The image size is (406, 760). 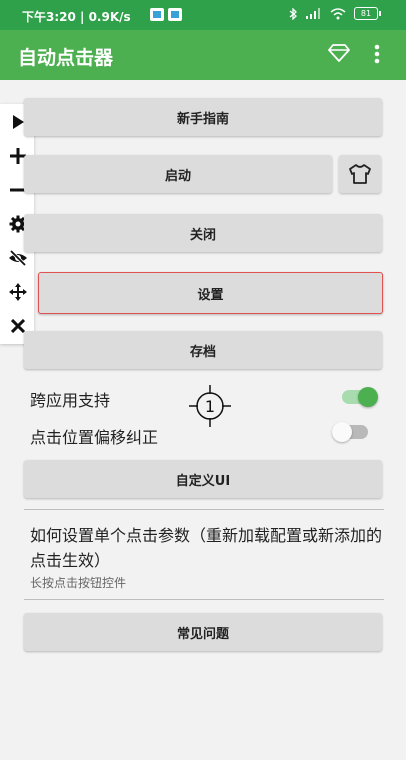 What do you see at coordinates (18, 292) in the screenshot?
I see `move-icon` at bounding box center [18, 292].